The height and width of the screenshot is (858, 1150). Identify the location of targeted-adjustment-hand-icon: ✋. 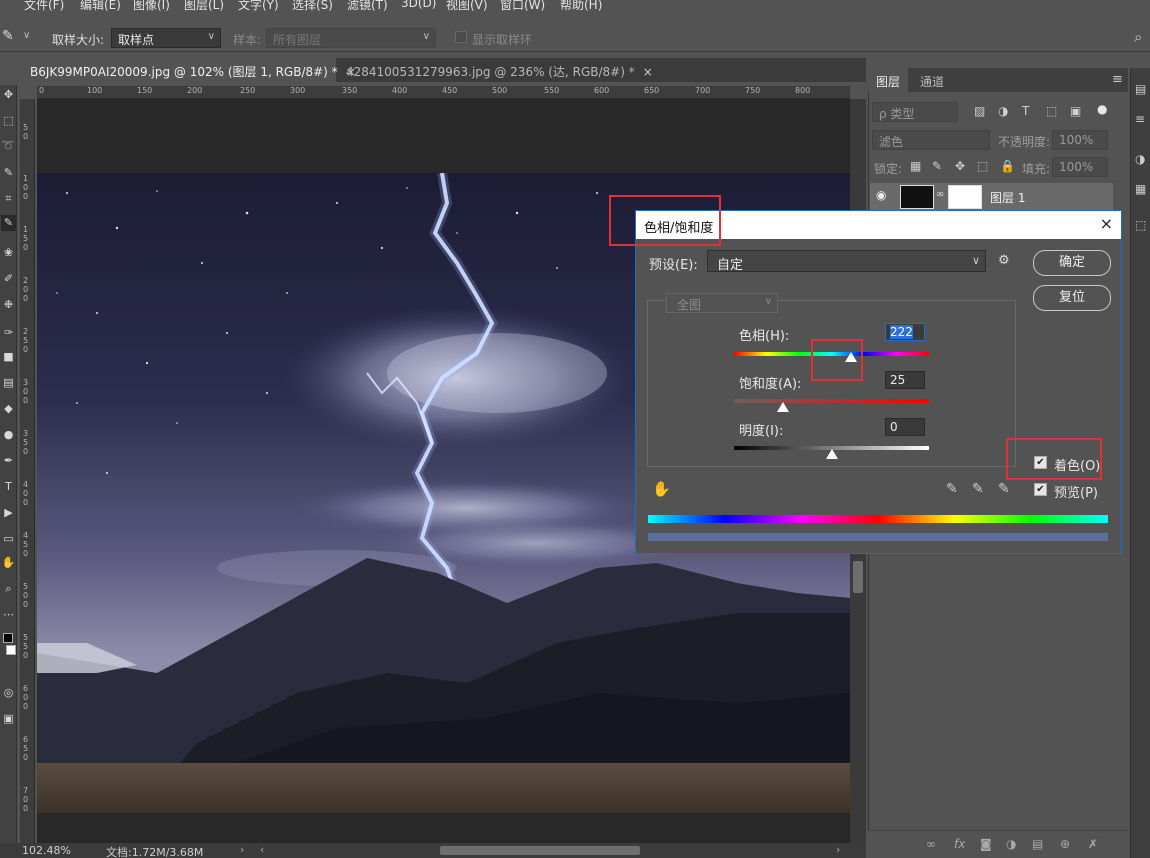
(661, 489).